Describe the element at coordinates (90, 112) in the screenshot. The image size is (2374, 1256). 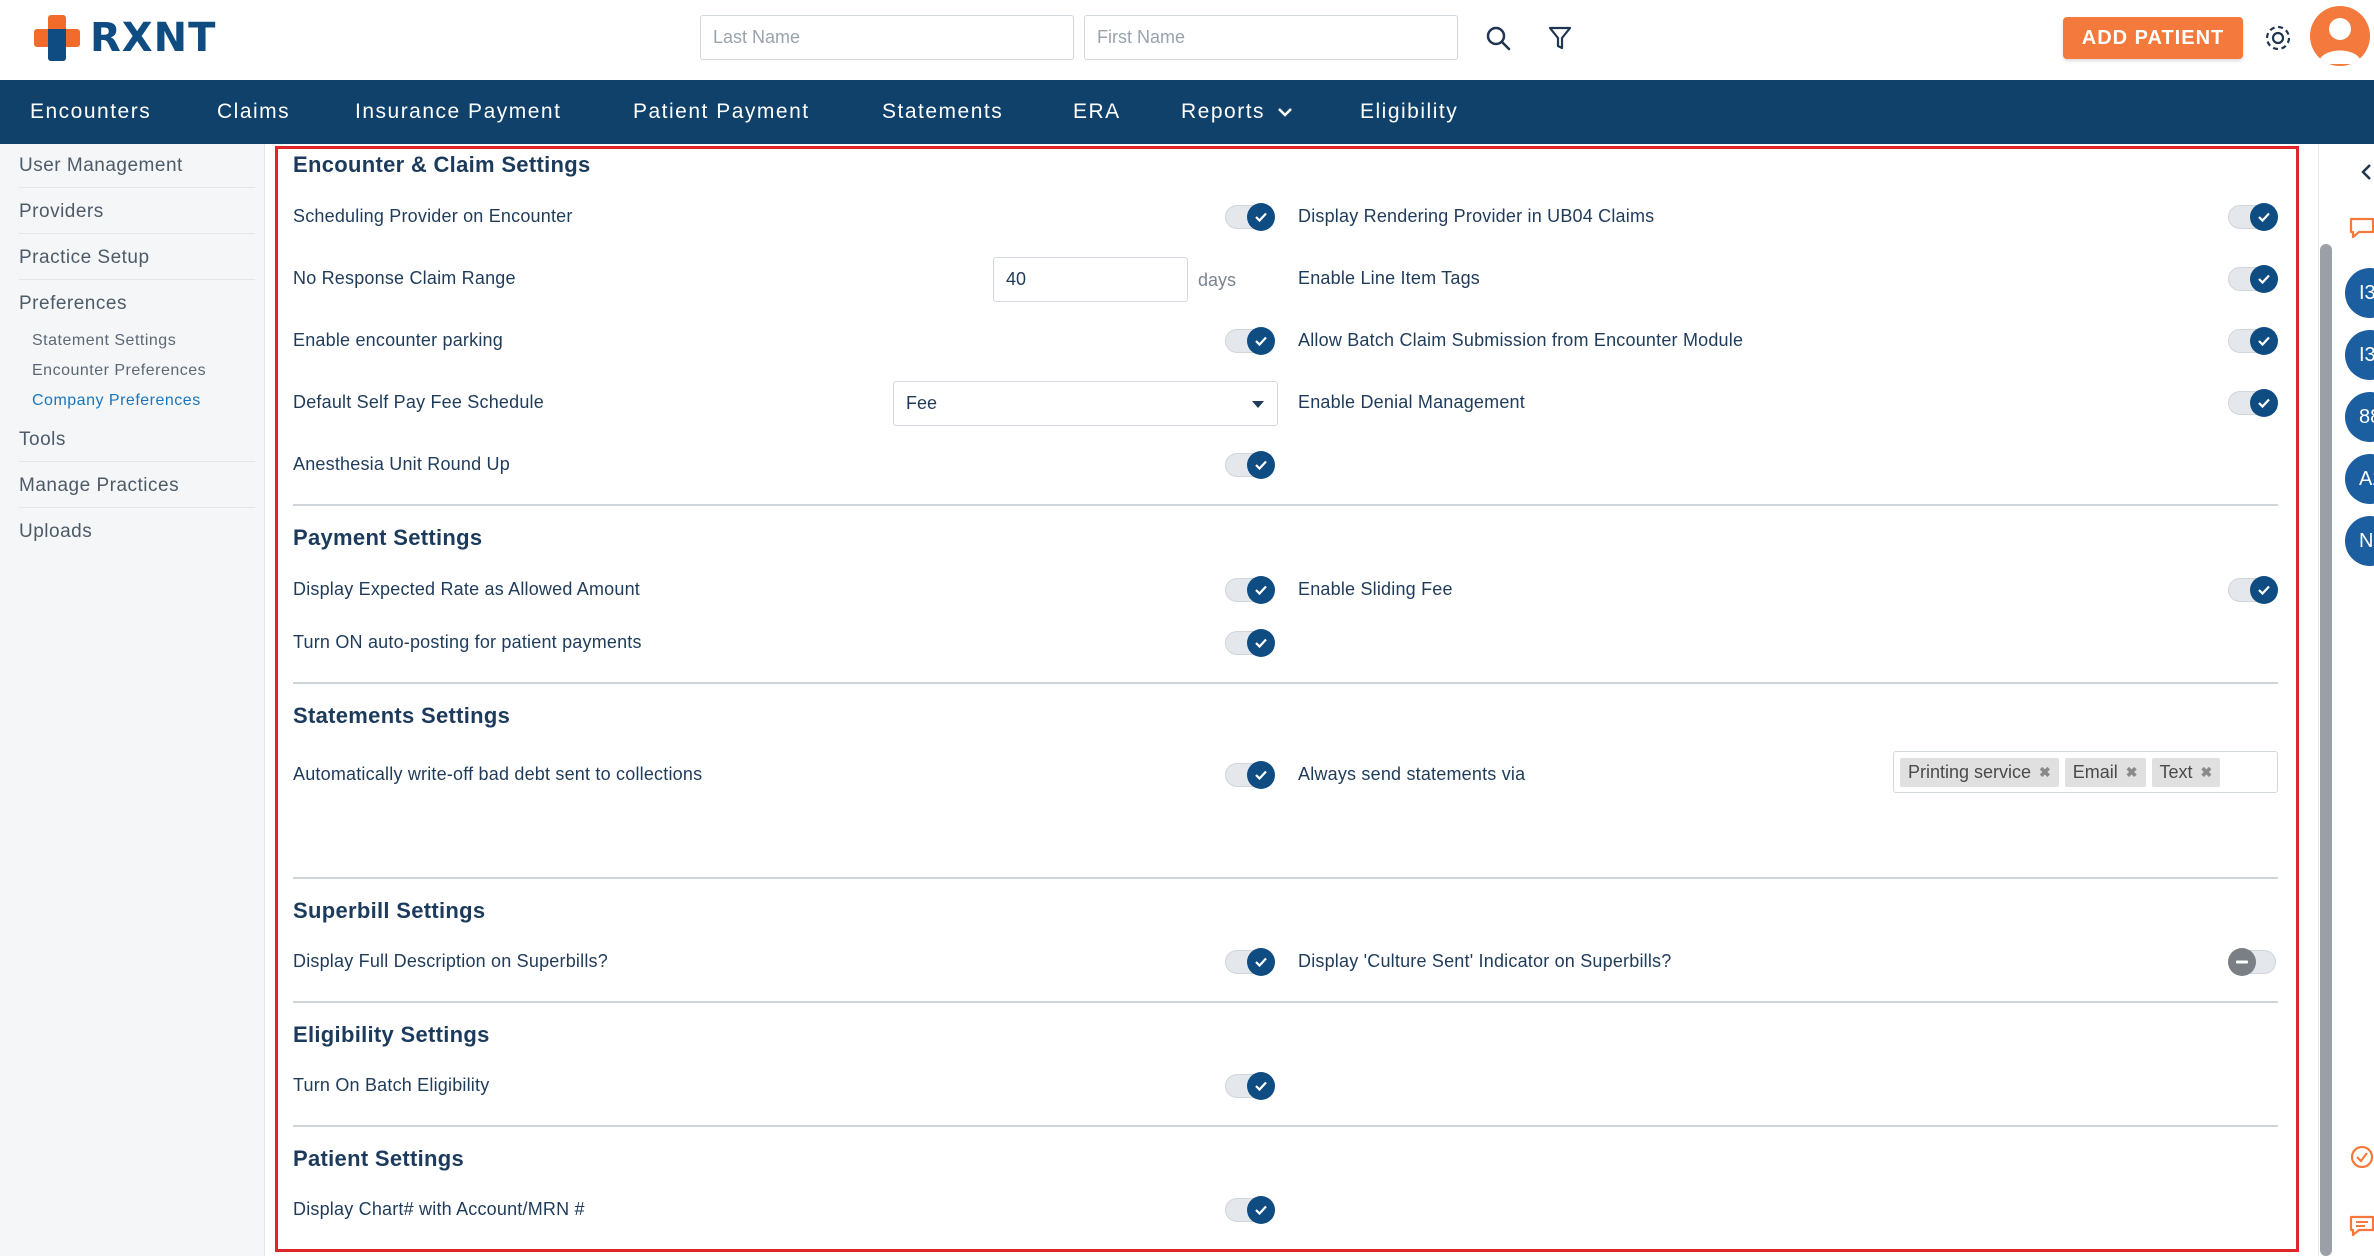
I see `nav-encounters: Encounters` at that location.